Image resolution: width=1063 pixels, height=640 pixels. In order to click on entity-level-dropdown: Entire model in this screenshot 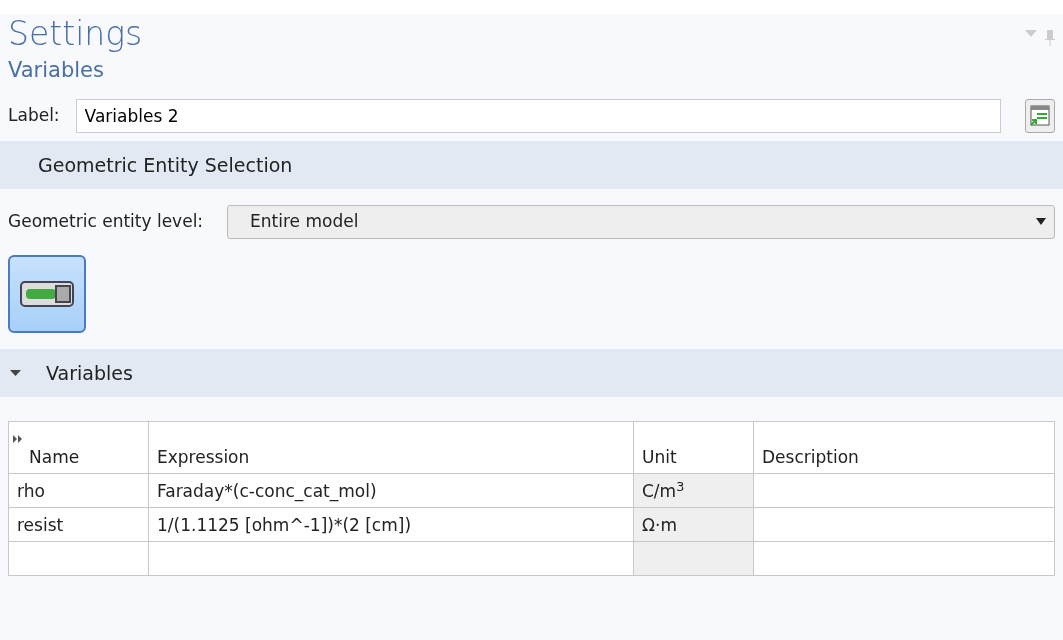, I will do `click(641, 221)`.